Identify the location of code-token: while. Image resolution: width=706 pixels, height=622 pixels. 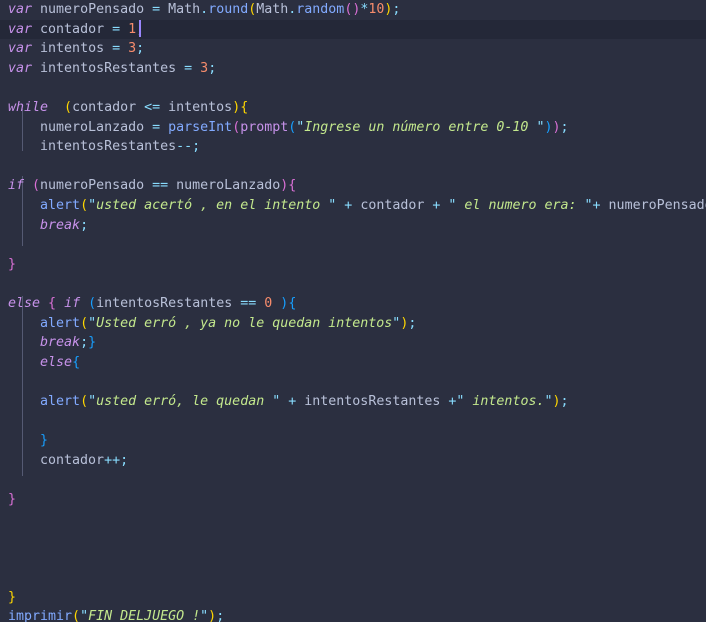
(28, 107).